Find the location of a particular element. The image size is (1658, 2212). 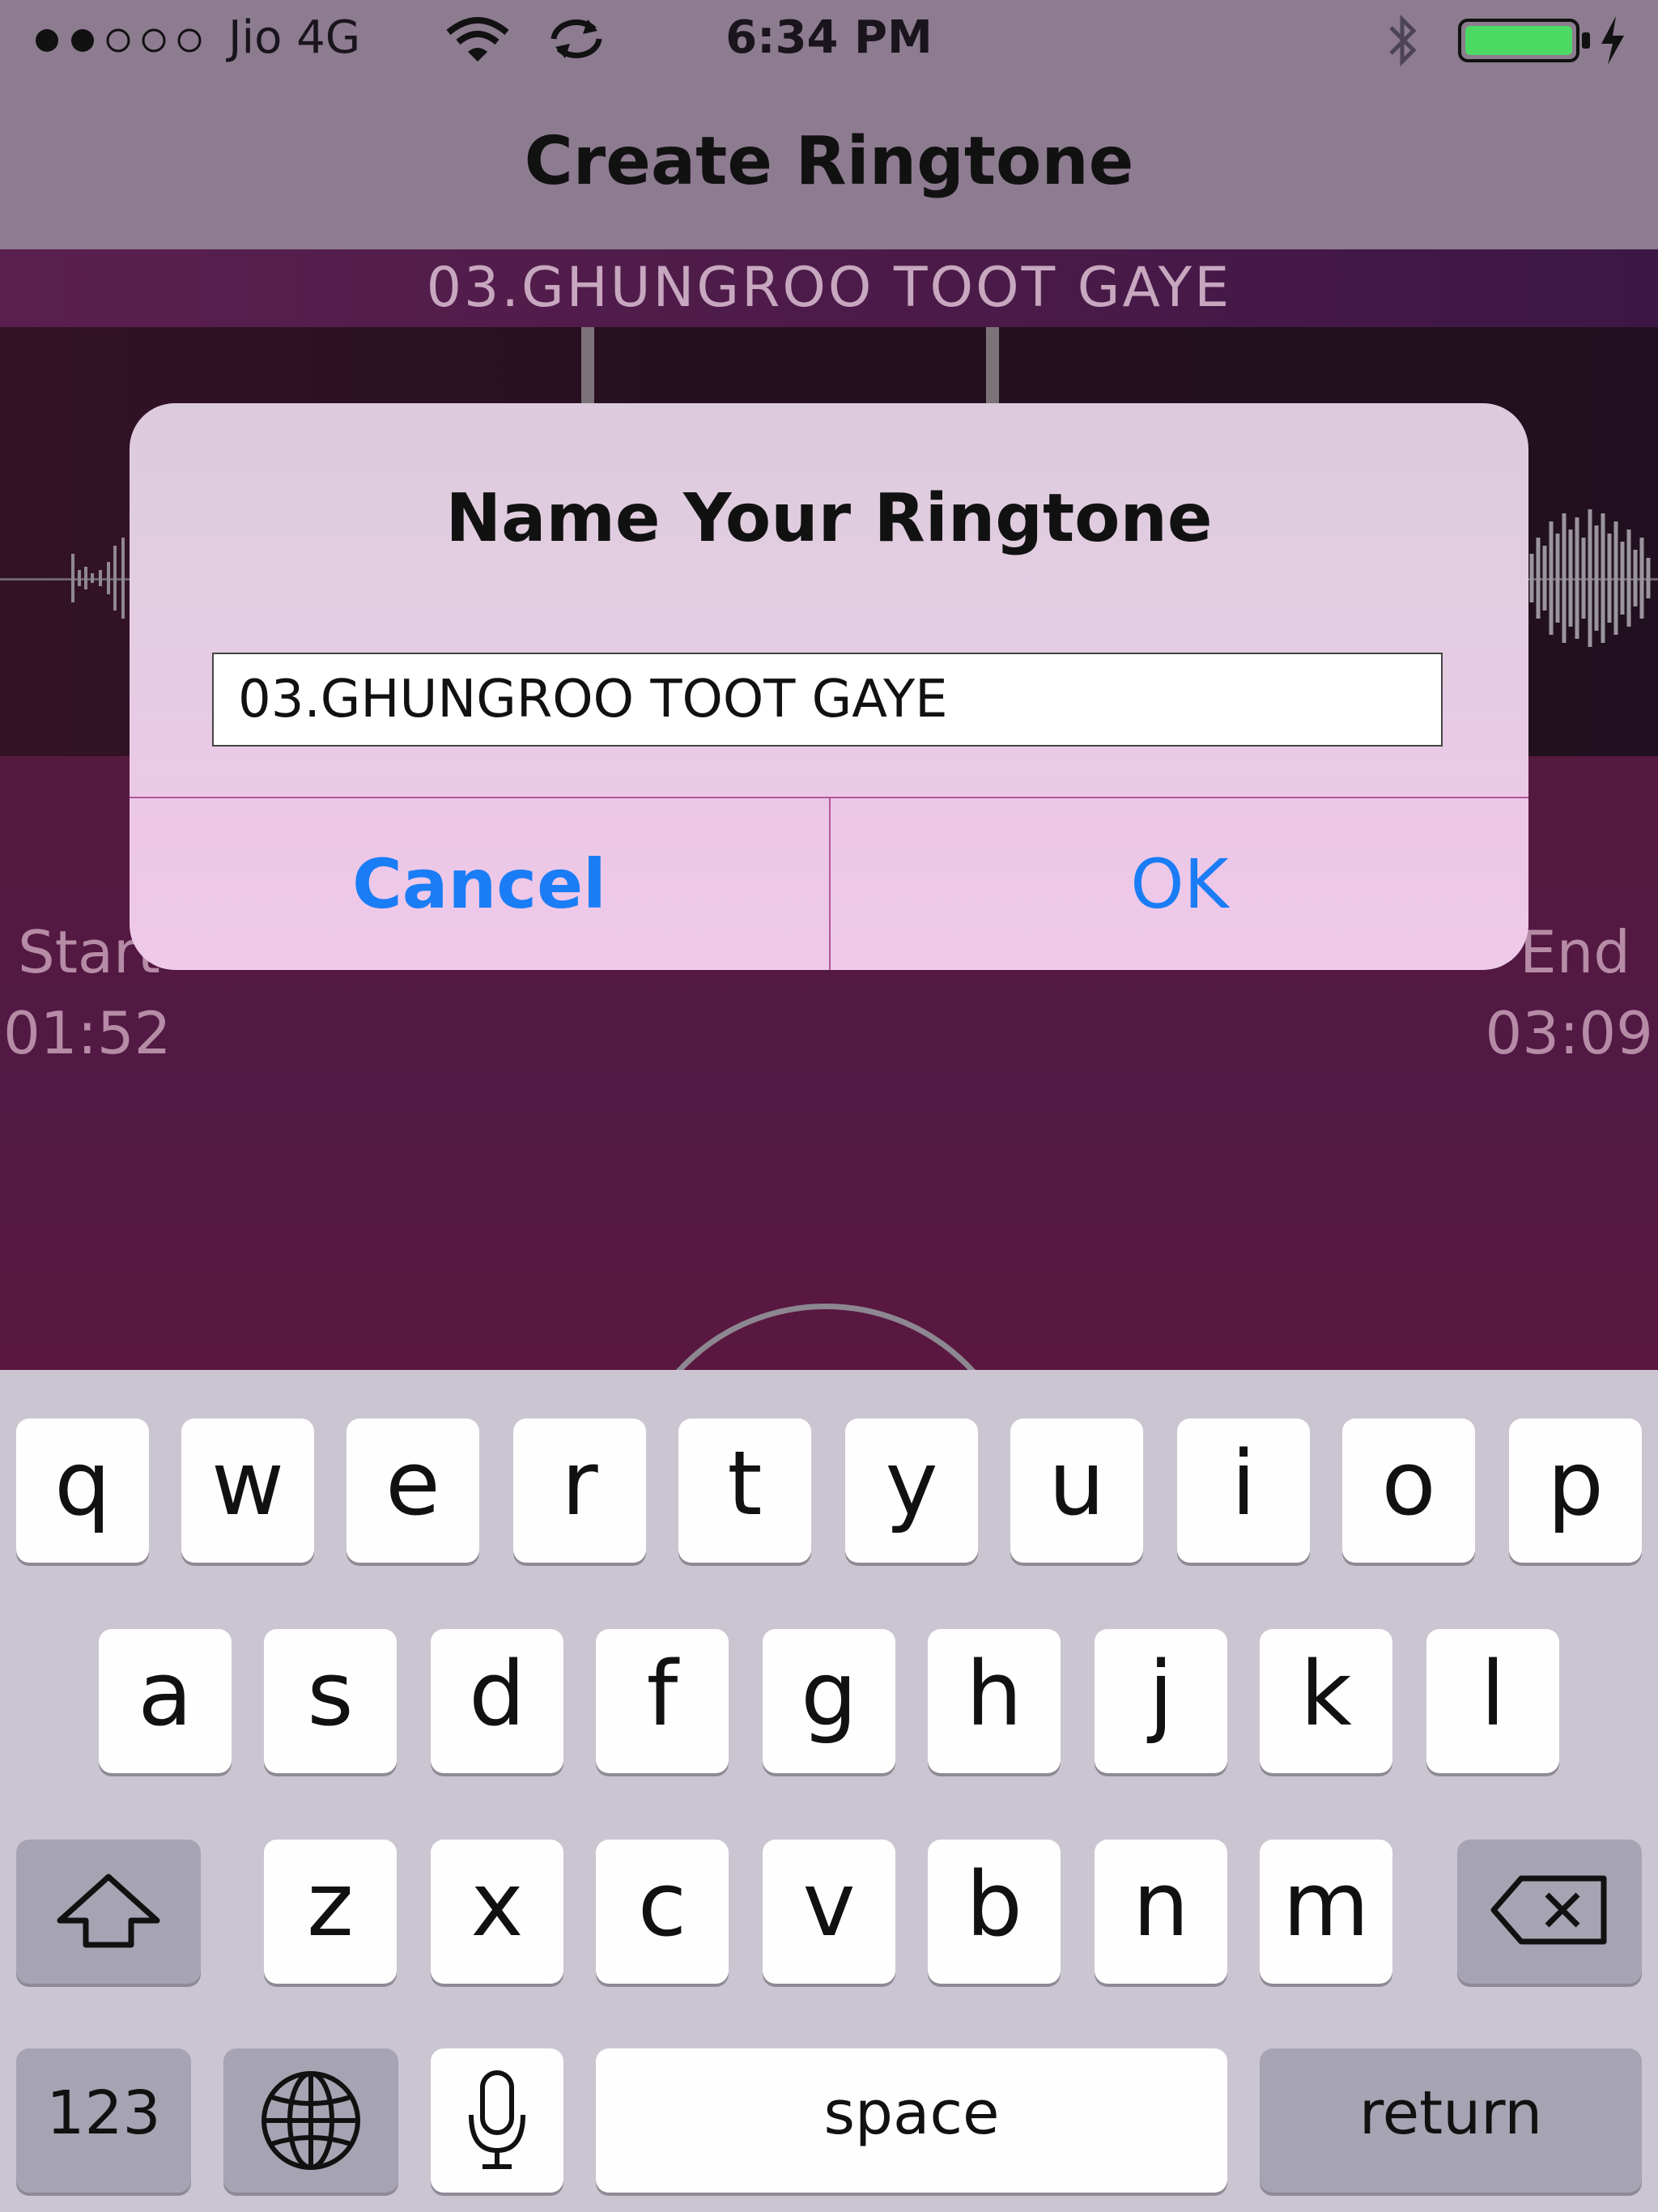

backspace-icon is located at coordinates (1548, 1910).